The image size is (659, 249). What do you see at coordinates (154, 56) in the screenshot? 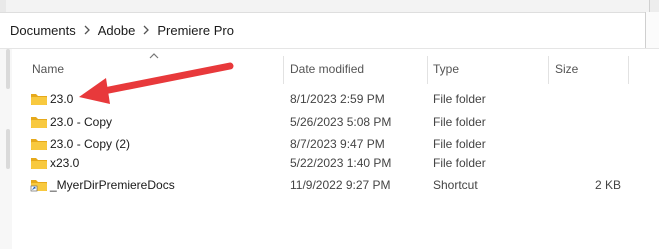
I see `sort-ascending-icon` at bounding box center [154, 56].